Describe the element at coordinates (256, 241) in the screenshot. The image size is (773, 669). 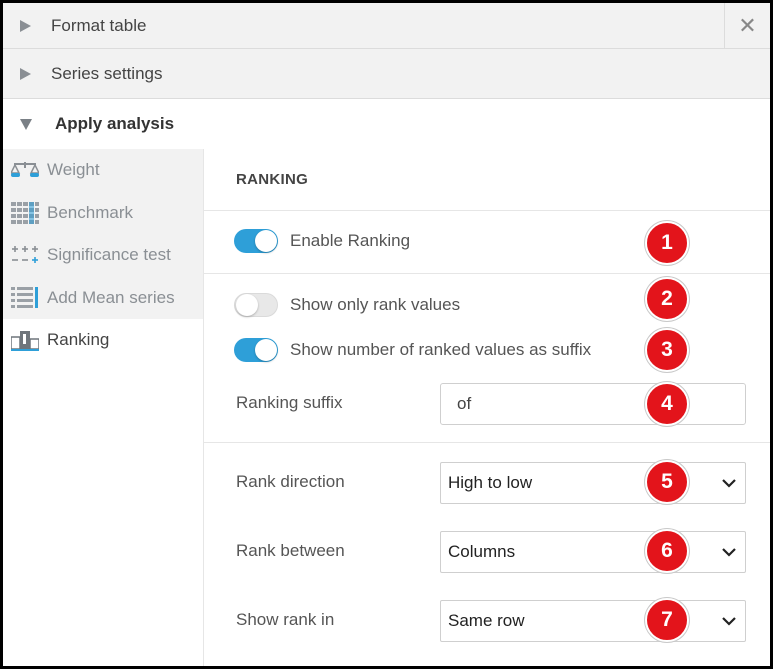
I see `enable-ranking-toggle` at that location.